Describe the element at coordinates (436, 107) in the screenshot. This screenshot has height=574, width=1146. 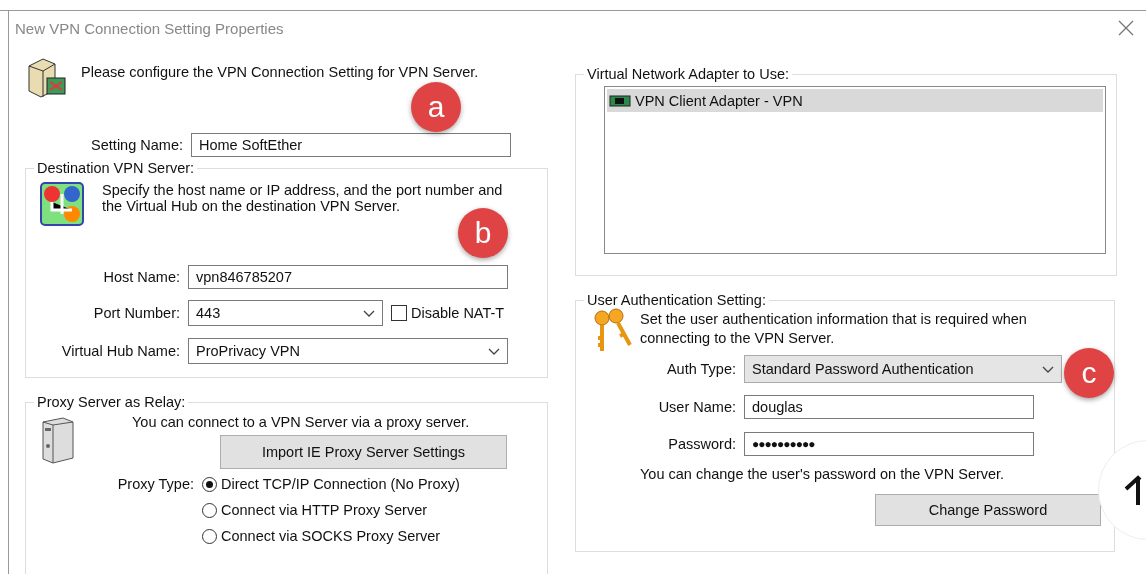
I see `callout-badge: a` at that location.